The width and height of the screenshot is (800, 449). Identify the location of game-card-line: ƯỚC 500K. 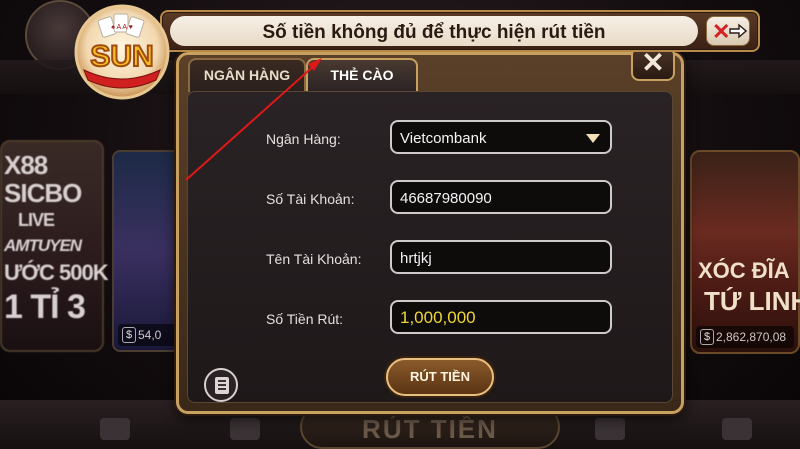
(56, 272).